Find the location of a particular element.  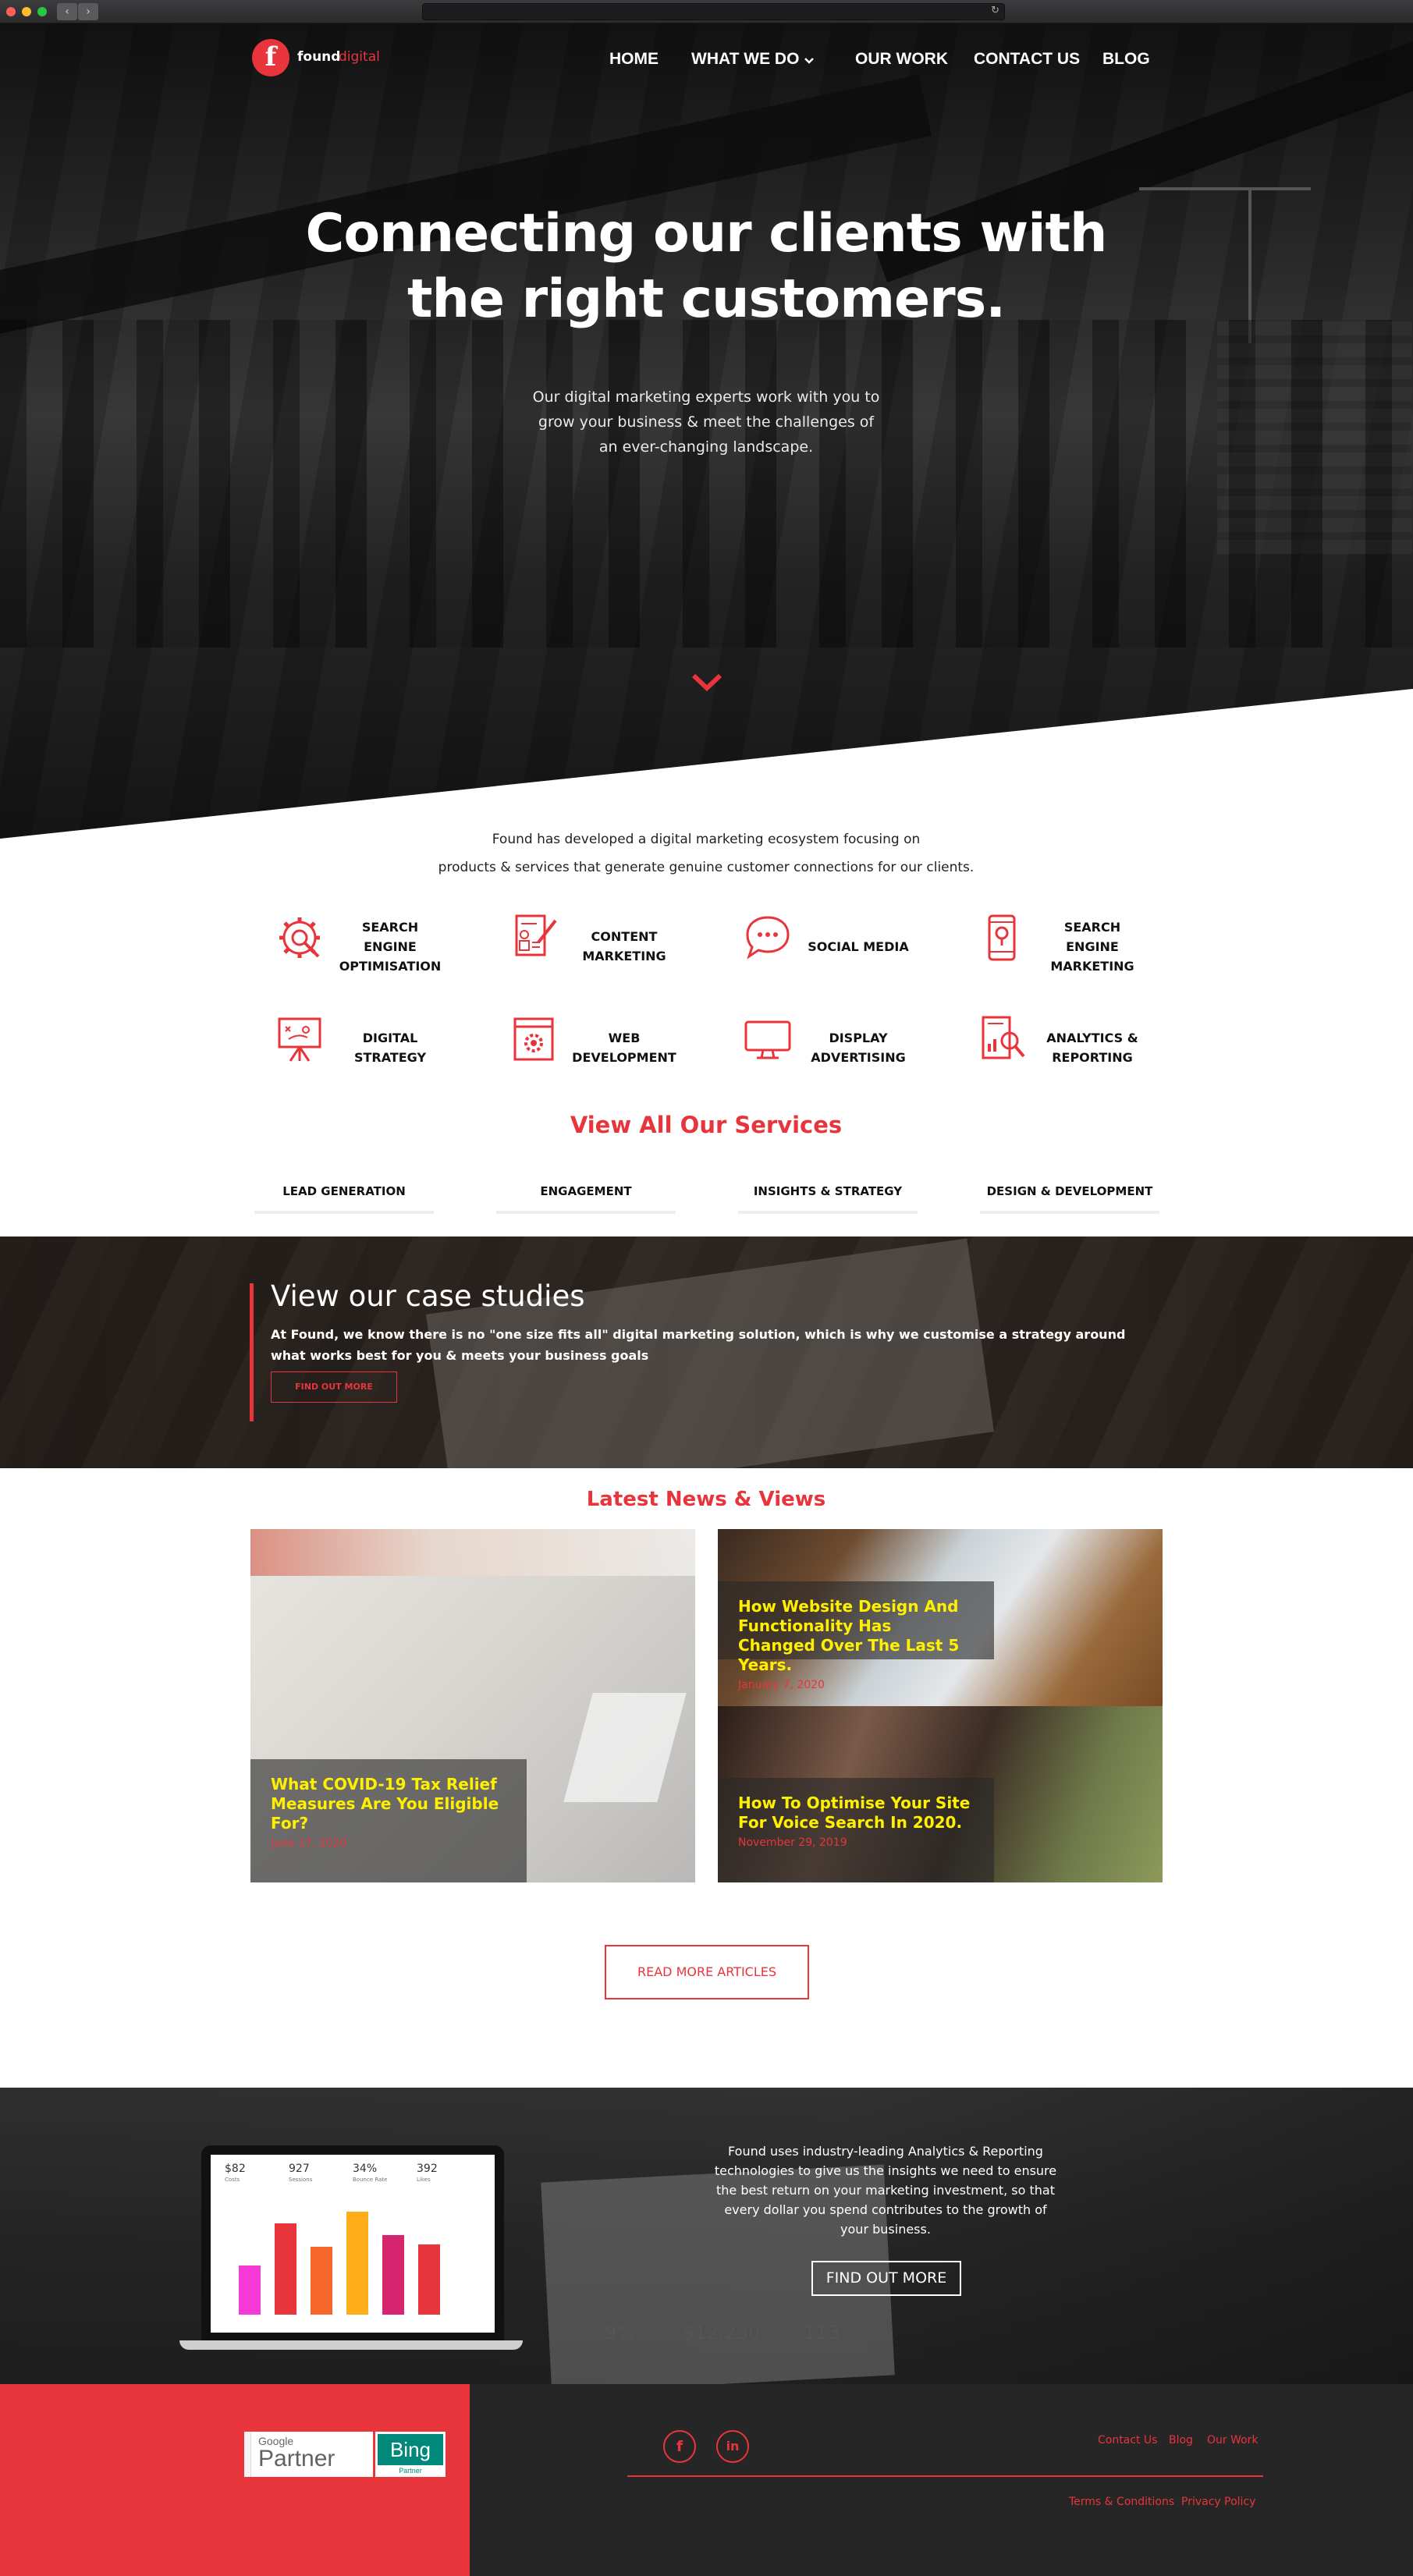

footer-link-our-work: Our Work is located at coordinates (1233, 2440).